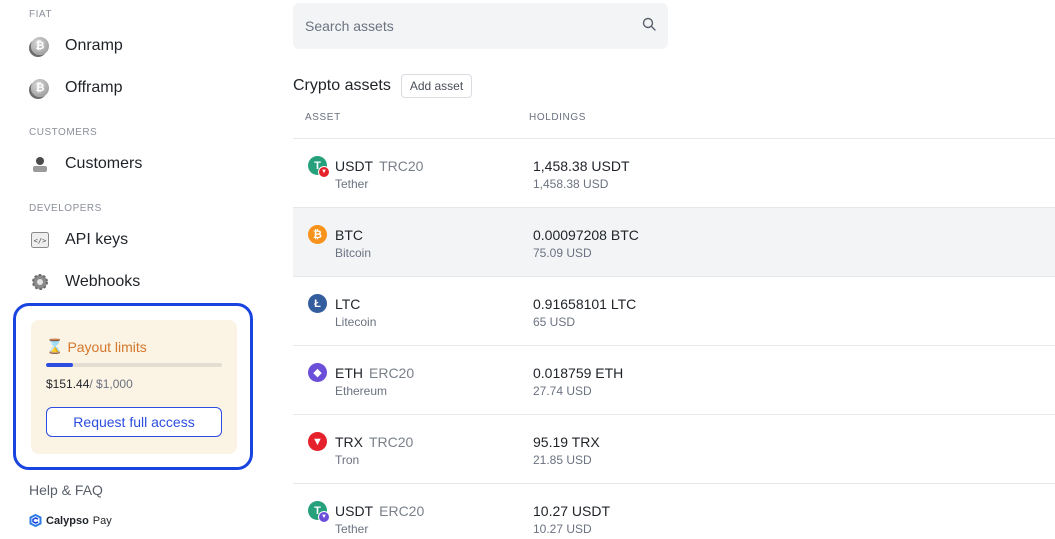 This screenshot has width=1055, height=539. Describe the element at coordinates (59, 365) in the screenshot. I see `payout-progress-fill` at that location.